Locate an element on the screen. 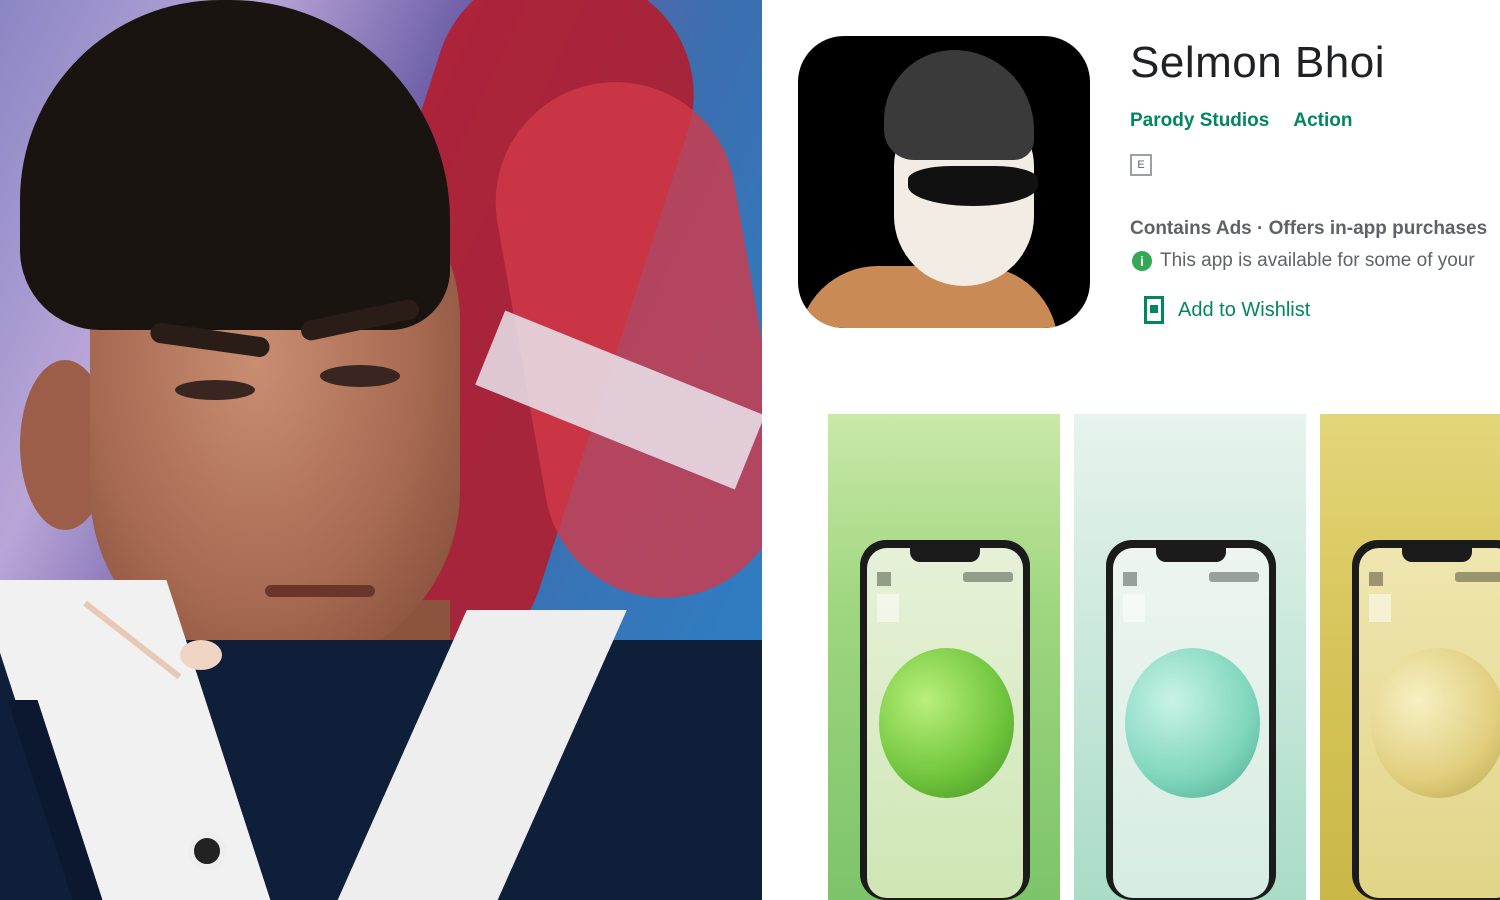 Image resolution: width=1500 pixels, height=900 pixels. sunglasses-icon is located at coordinates (973, 186).